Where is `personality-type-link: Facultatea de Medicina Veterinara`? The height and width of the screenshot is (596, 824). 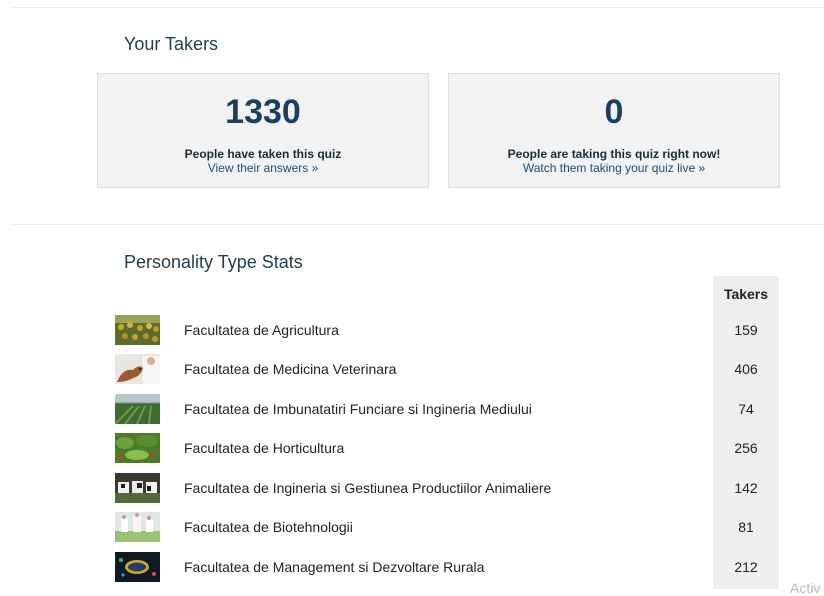 personality-type-link: Facultatea de Medicina Veterinara is located at coordinates (290, 369).